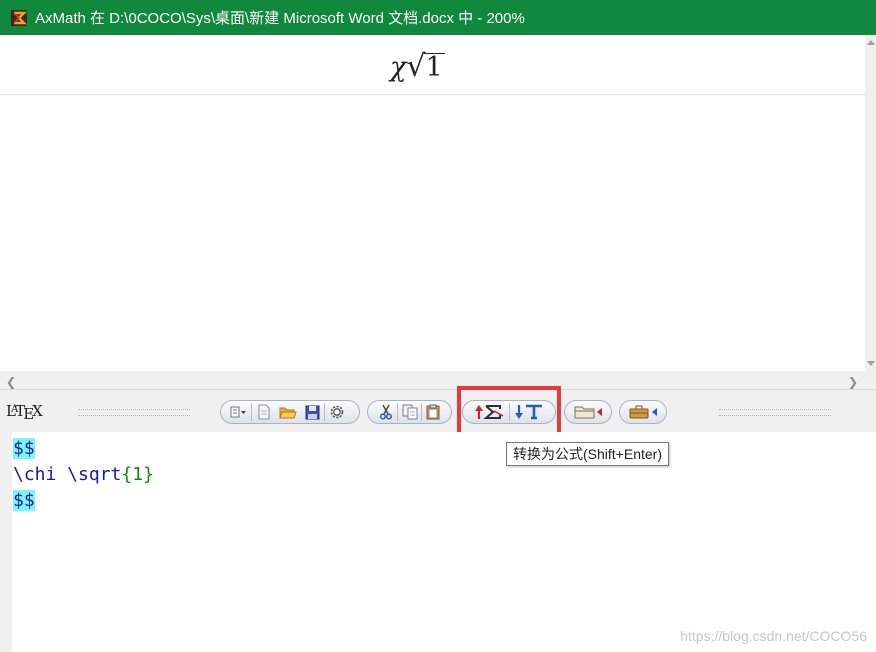  I want to click on save-button, so click(312, 412).